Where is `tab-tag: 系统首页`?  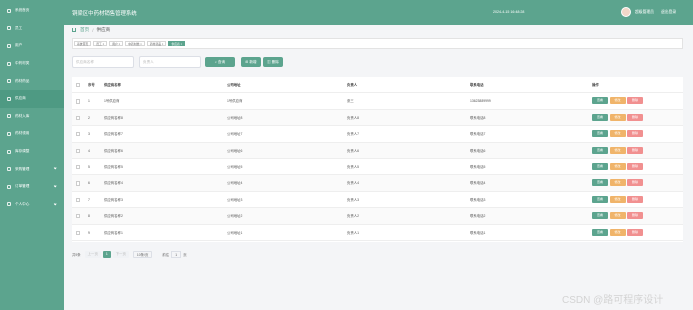 tab-tag: 系统首页 is located at coordinates (83, 43).